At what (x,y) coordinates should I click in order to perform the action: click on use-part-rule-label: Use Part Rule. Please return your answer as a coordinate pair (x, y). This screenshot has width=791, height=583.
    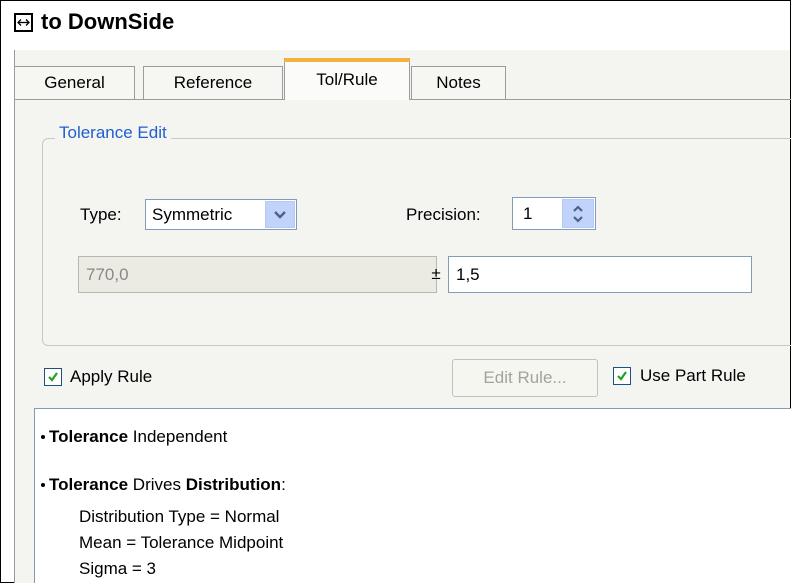
    Looking at the image, I should click on (693, 376).